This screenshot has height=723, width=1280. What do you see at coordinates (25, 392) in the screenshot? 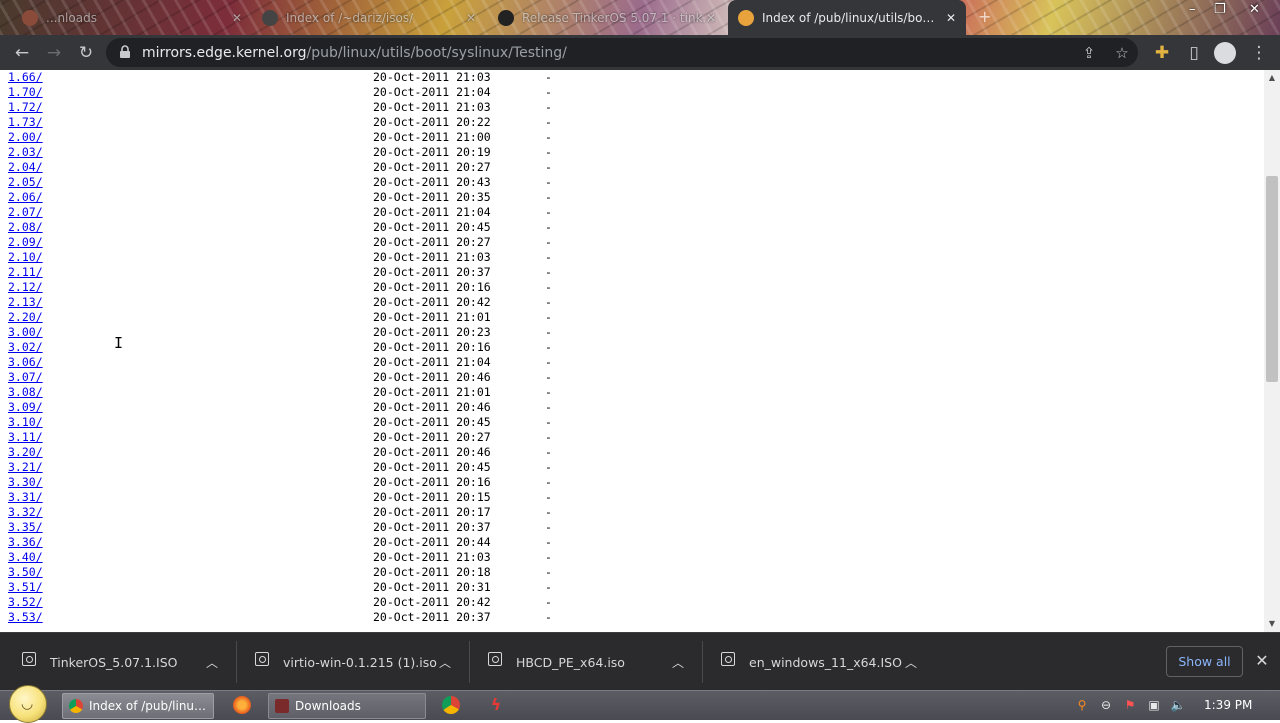
I see `directory-link: 3.08/` at bounding box center [25, 392].